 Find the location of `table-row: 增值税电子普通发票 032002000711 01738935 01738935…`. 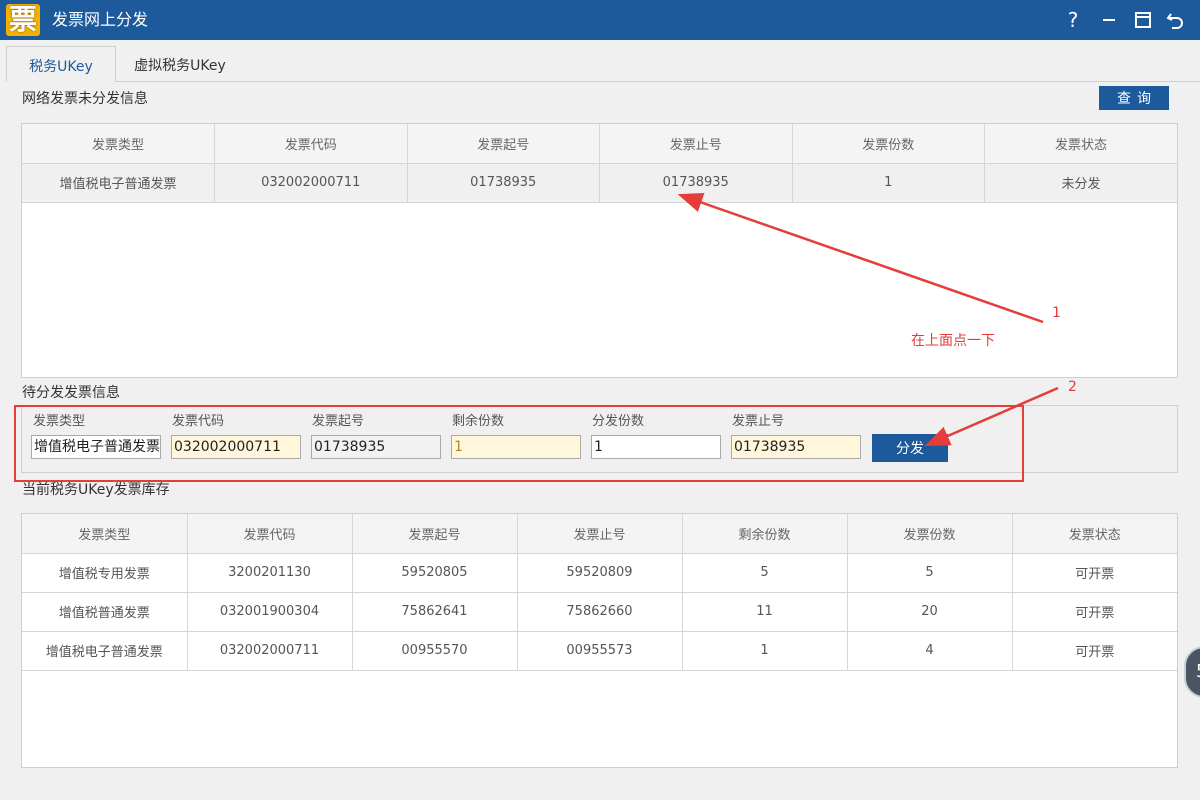

table-row: 增值税电子普通发票 032002000711 01738935 01738935… is located at coordinates (599, 183).